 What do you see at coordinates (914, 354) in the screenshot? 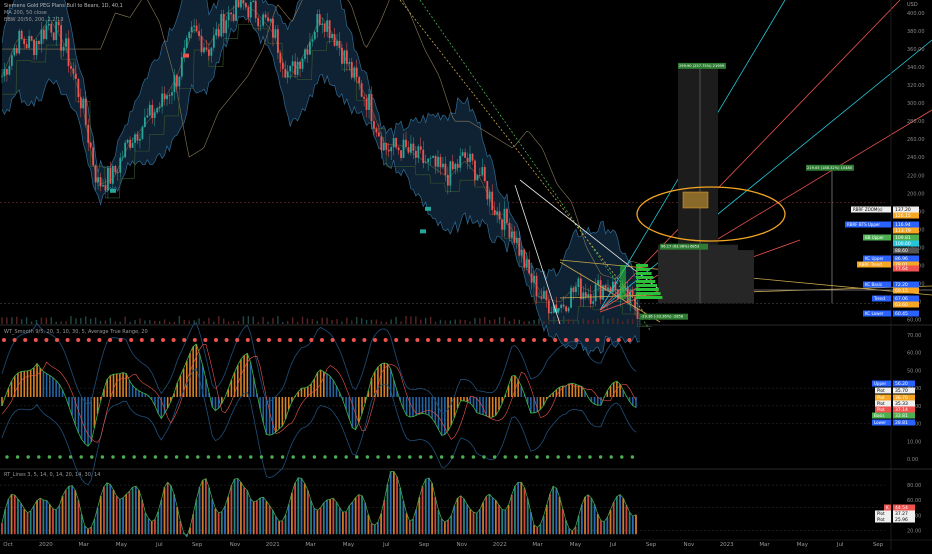
I see `y-tick-label: 60.00` at bounding box center [914, 354].